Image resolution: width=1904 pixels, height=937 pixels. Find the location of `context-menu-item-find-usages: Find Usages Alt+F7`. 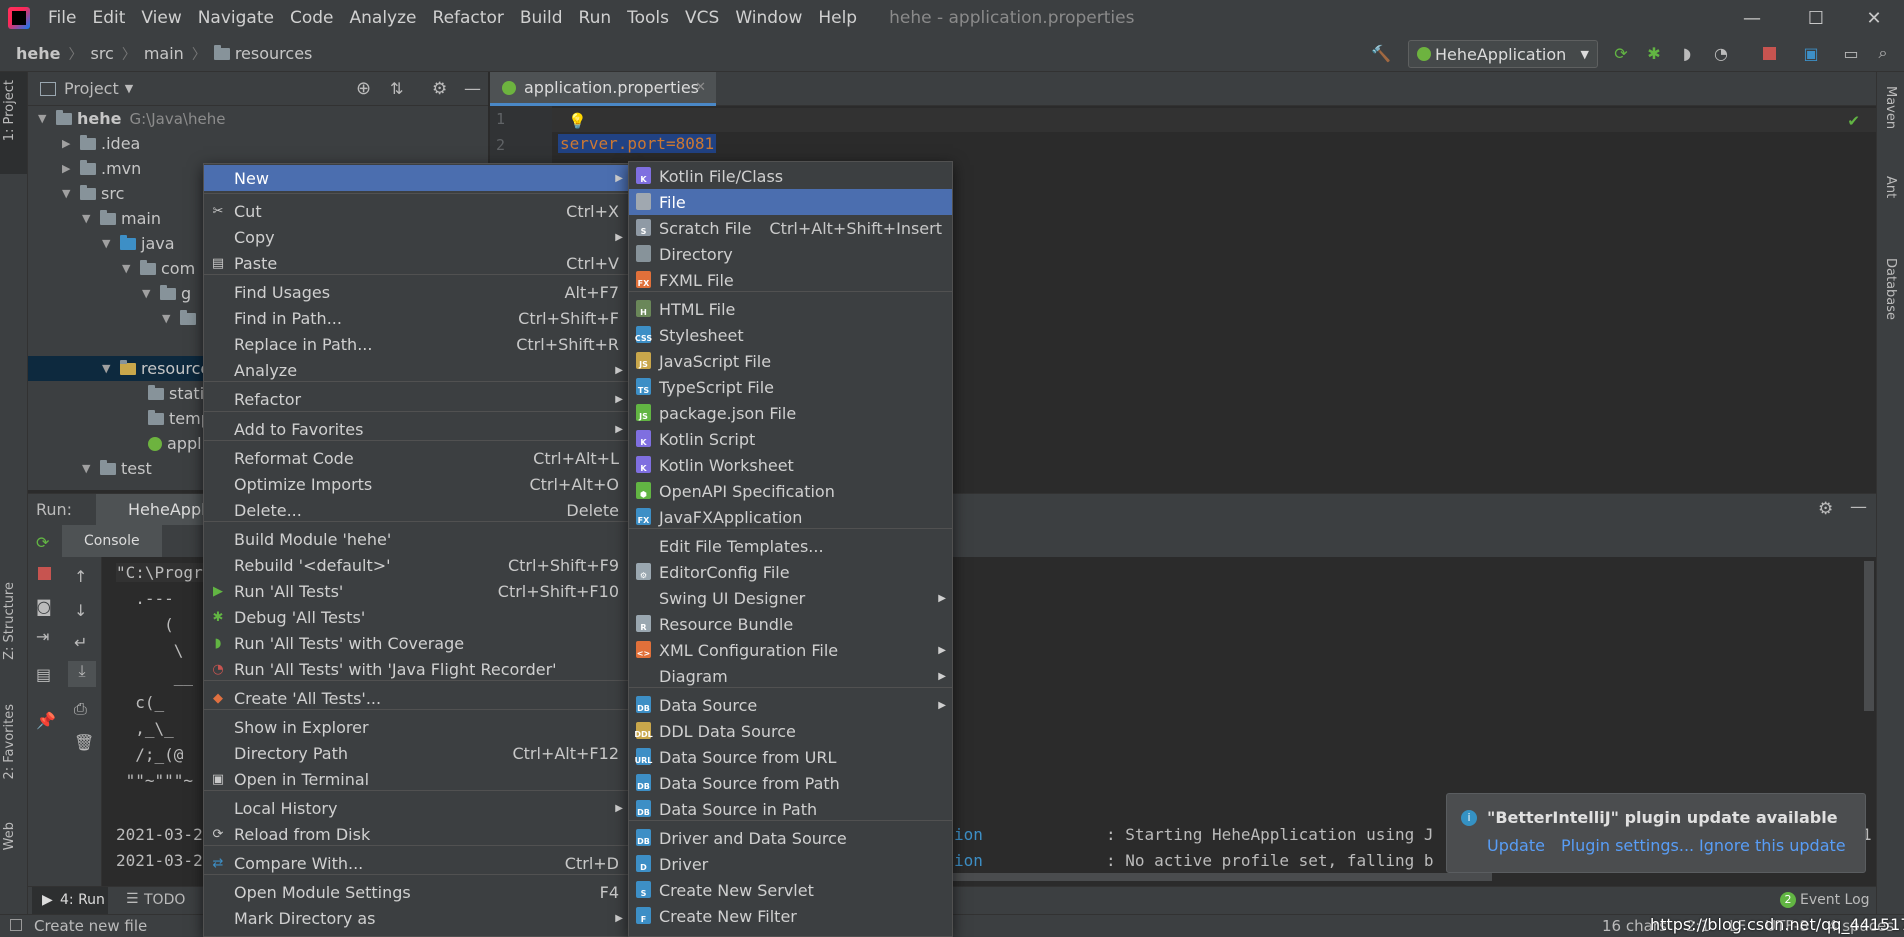

context-menu-item-find-usages: Find Usages Alt+F7 is located at coordinates (416, 292).